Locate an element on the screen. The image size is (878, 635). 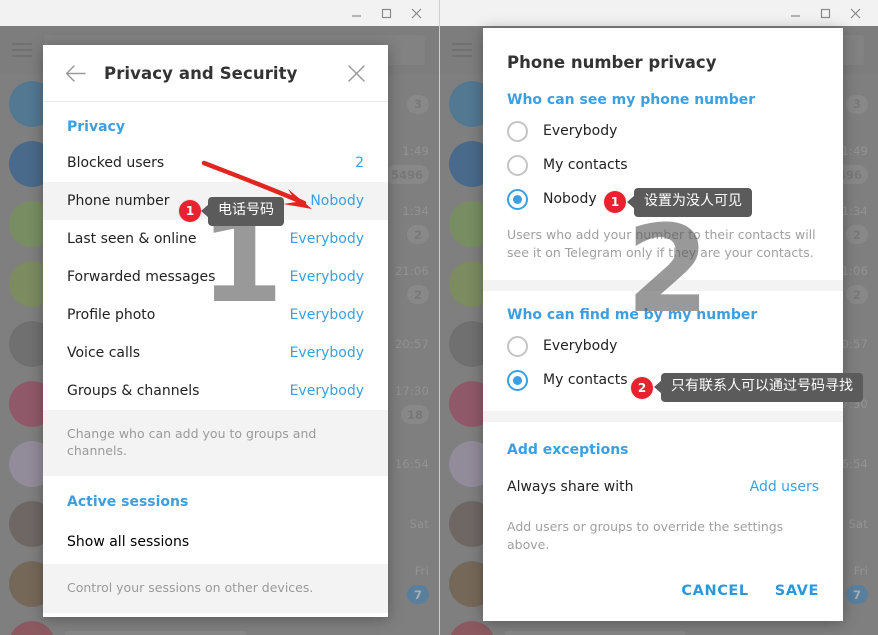
show-all-sessions-link: Show all sessions is located at coordinates (215, 542).